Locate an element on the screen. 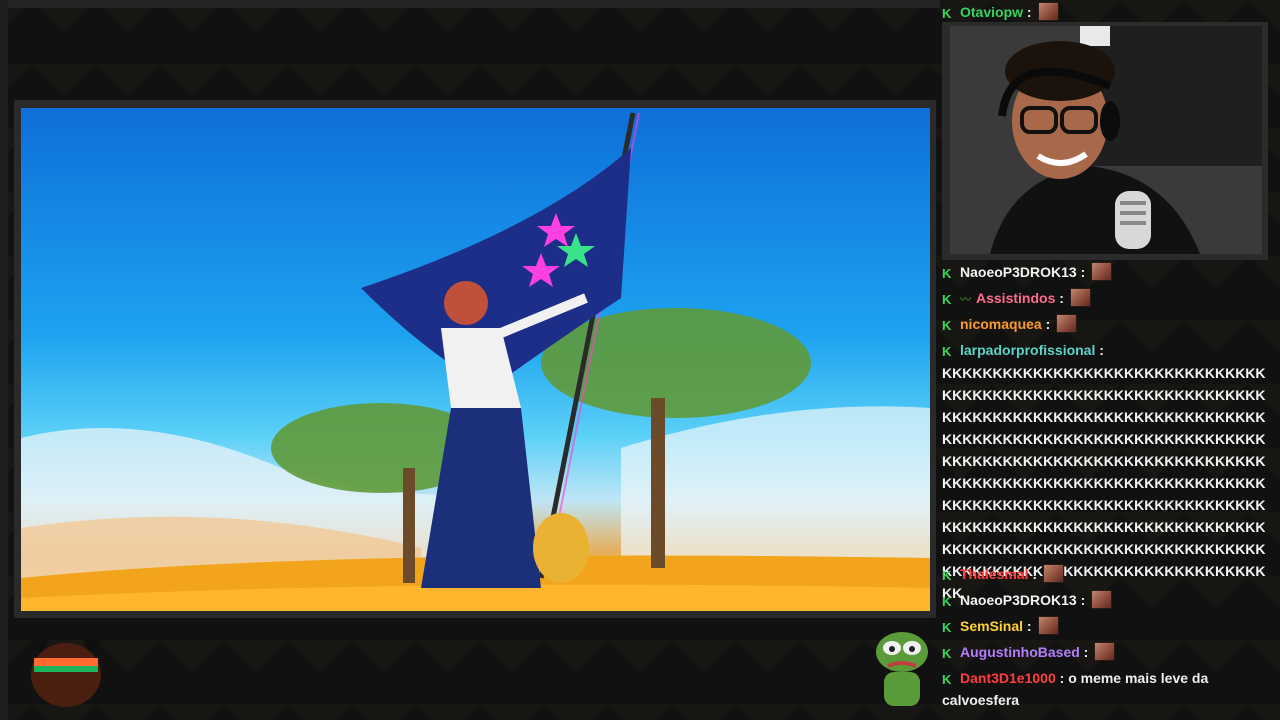 This screenshot has height=720, width=1280. chat-username: Thalesmal is located at coordinates (994, 574).